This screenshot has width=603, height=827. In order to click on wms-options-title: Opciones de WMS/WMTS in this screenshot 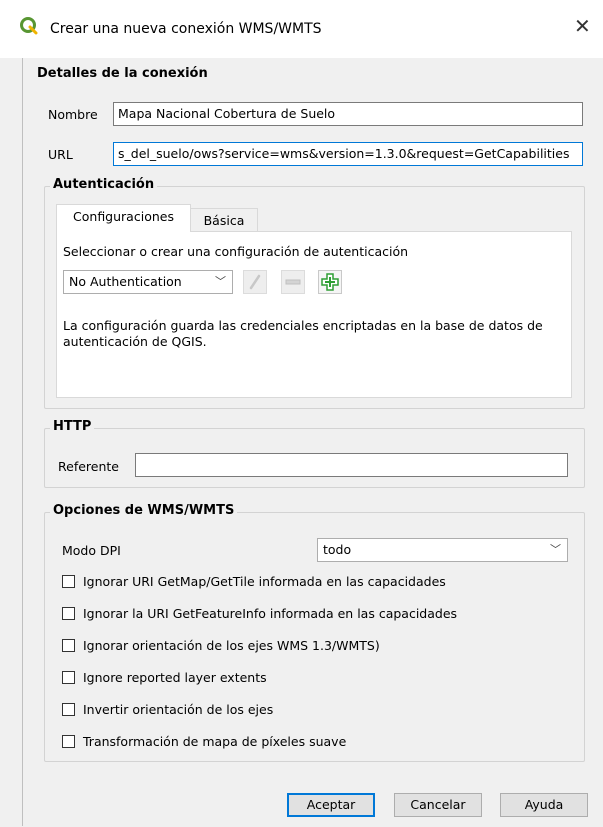, I will do `click(144, 510)`.